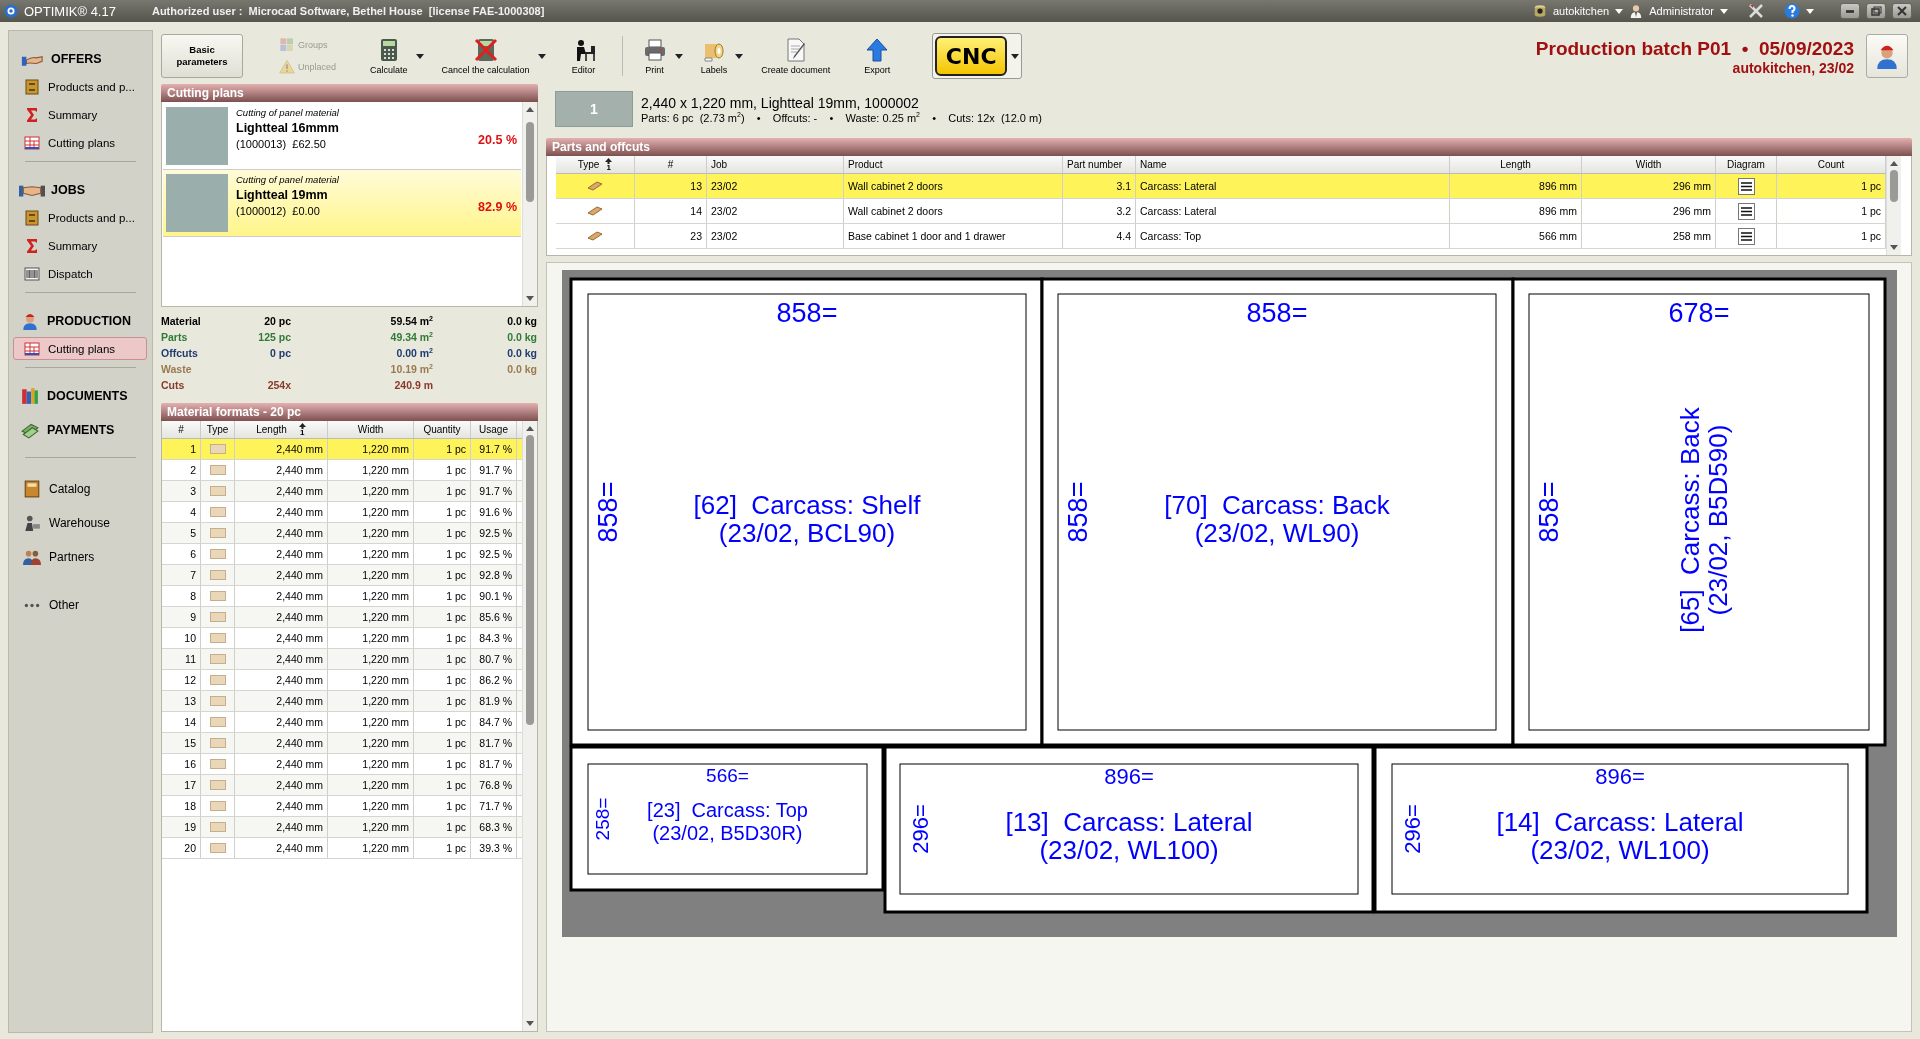  Describe the element at coordinates (494, 617) in the screenshot. I see `table-cell: 85.6 %` at that location.